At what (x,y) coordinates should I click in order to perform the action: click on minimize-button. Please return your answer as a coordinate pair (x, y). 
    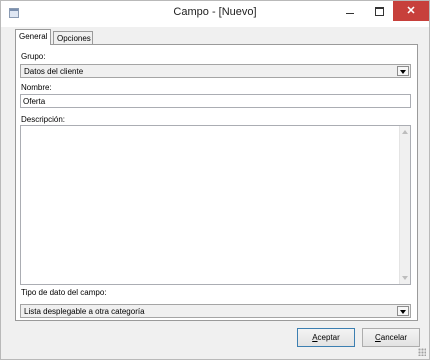
    Looking at the image, I should click on (350, 11).